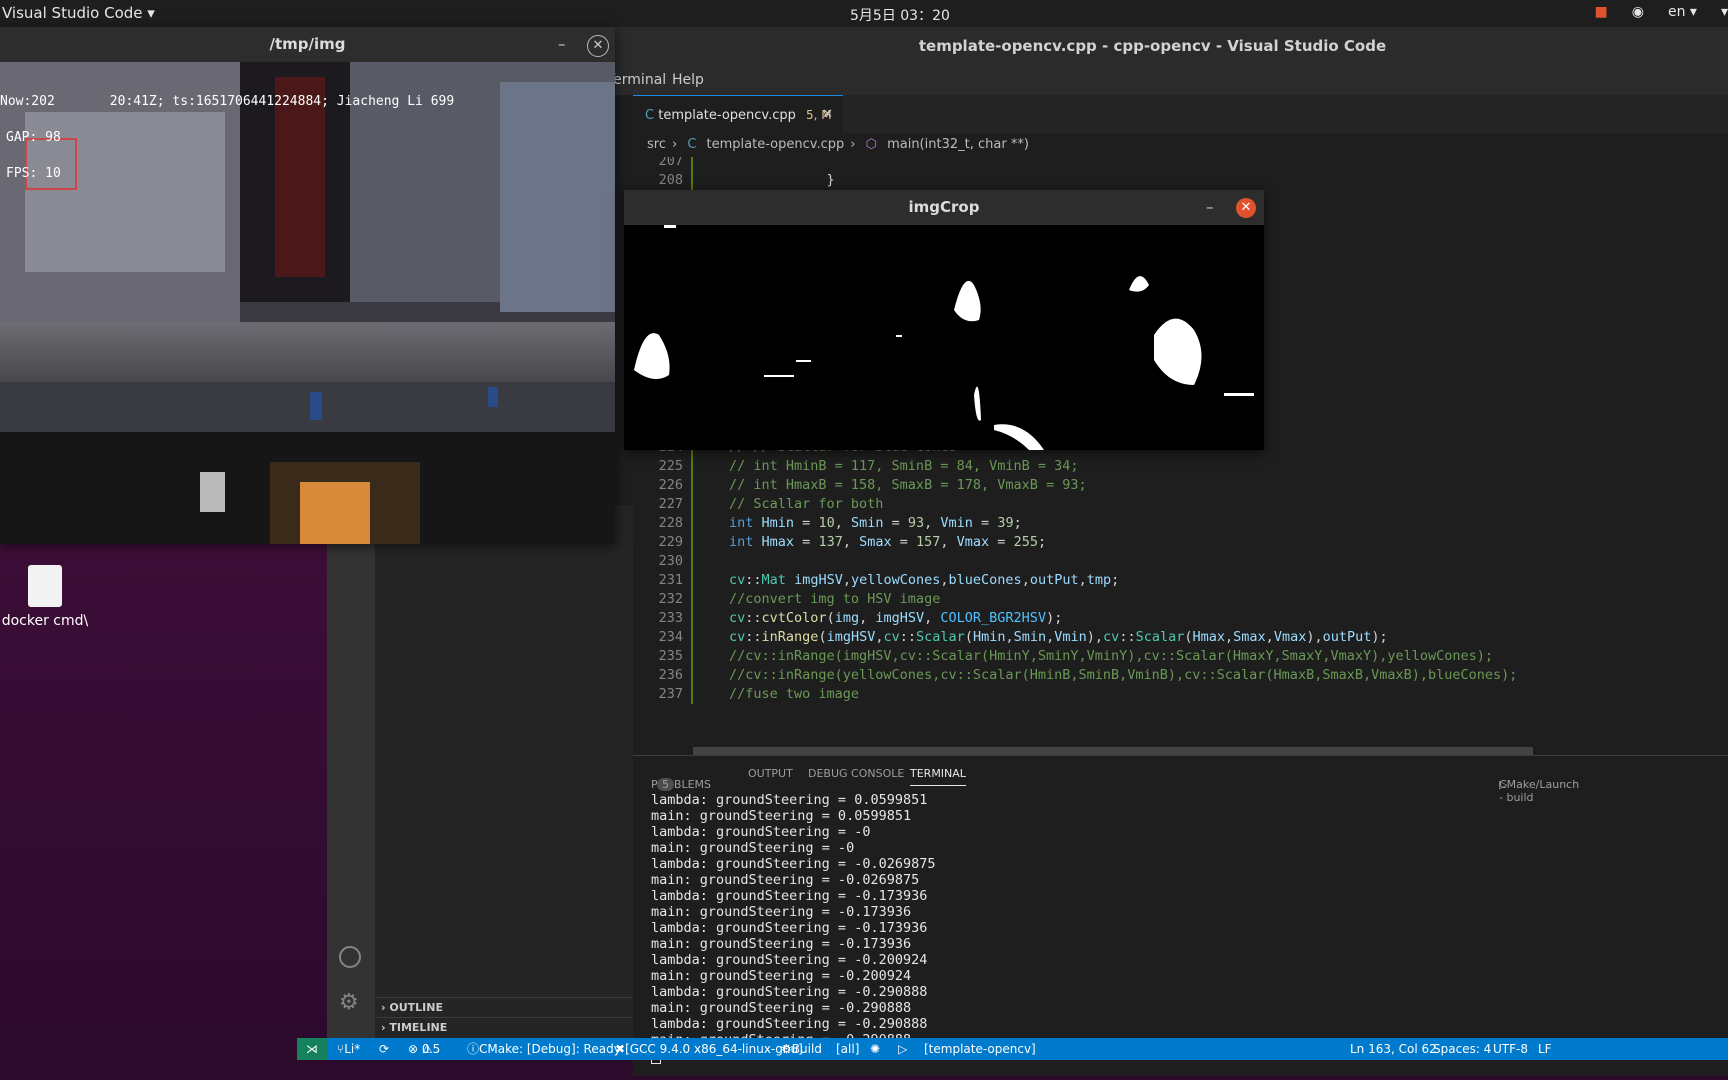 The image size is (1728, 1080). Describe the element at coordinates (670, 523) in the screenshot. I see `line-number: 228` at that location.